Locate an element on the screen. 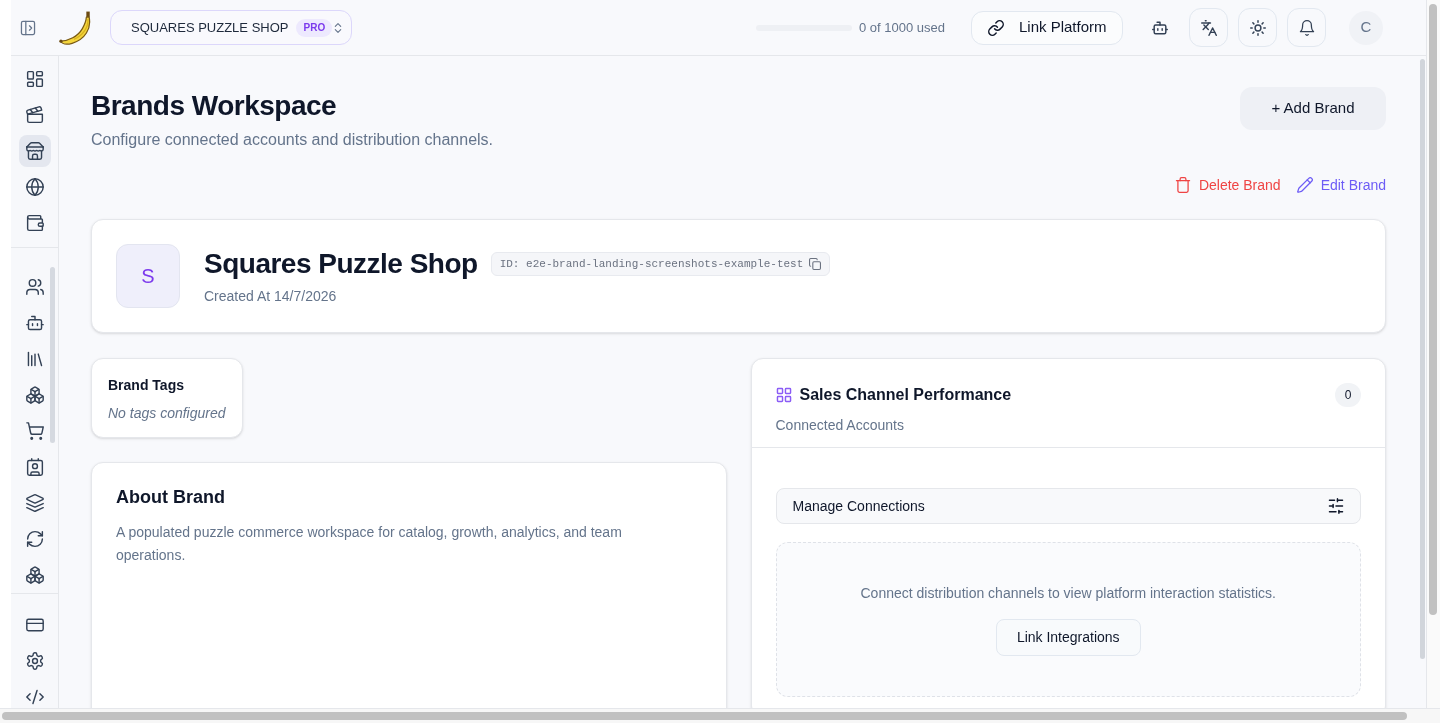 This screenshot has height=723, width=1440. wallet-icon is located at coordinates (34, 223).